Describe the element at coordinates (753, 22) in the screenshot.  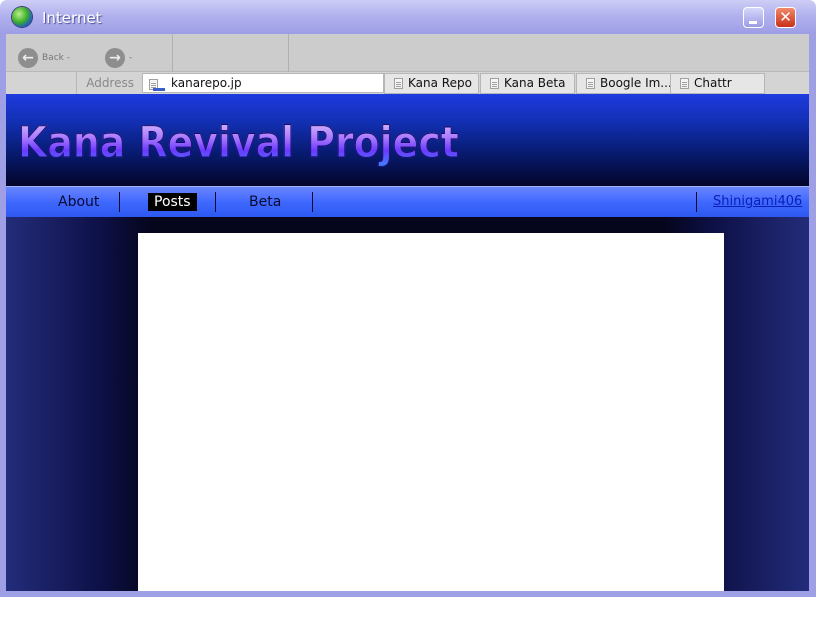
I see `minimize-icon` at that location.